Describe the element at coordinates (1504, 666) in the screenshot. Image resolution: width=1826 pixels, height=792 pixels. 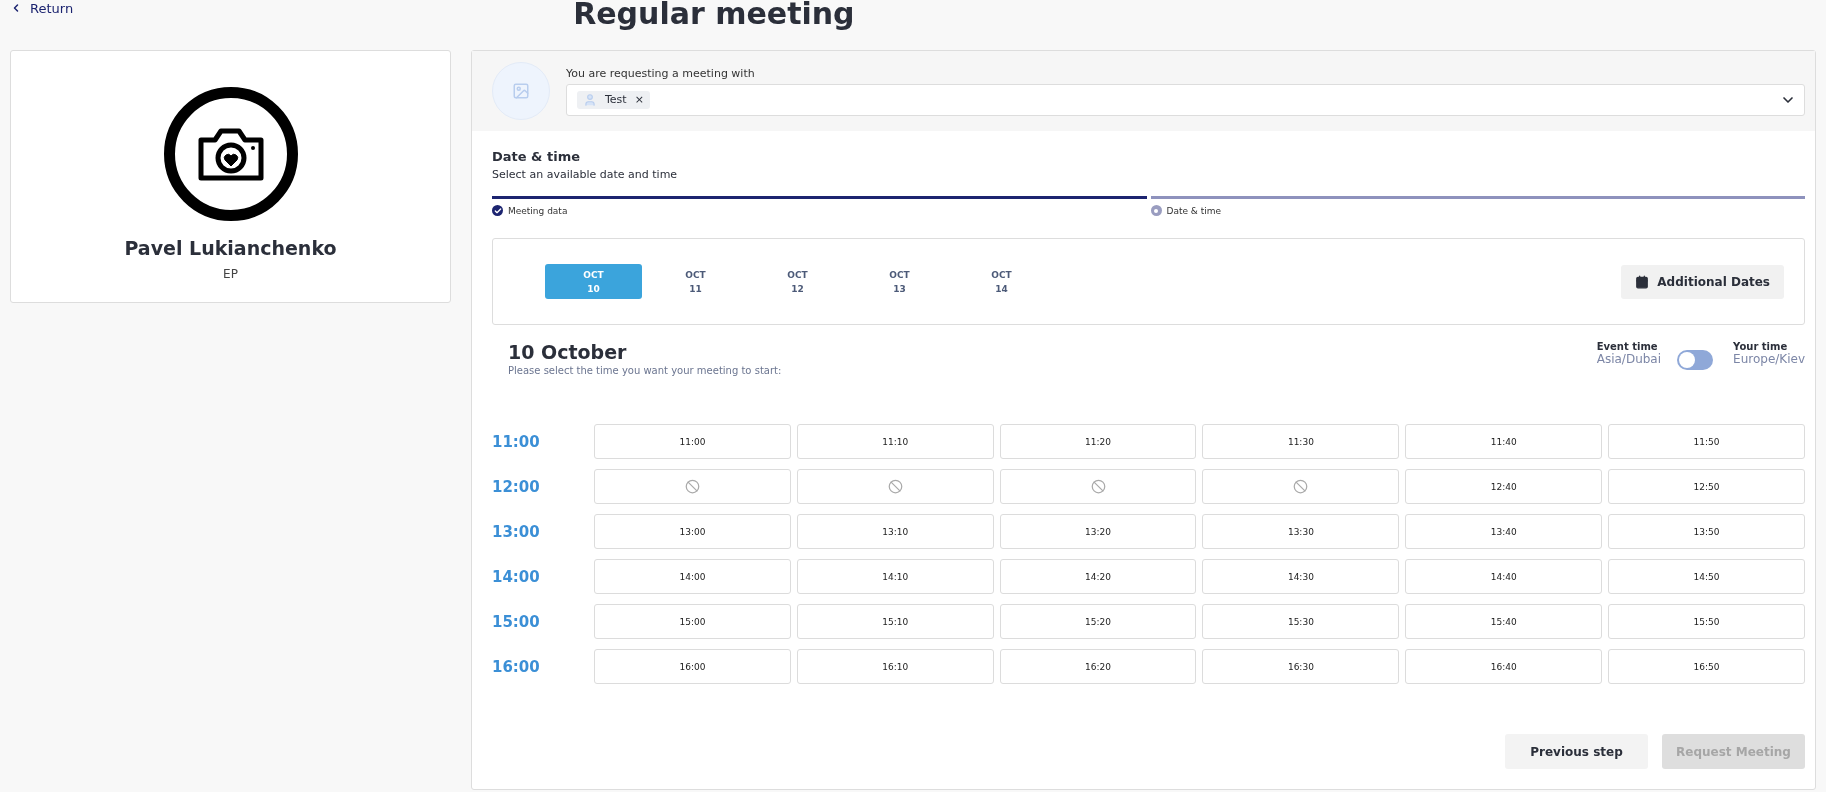
I see `time-slot: 16:40` at that location.